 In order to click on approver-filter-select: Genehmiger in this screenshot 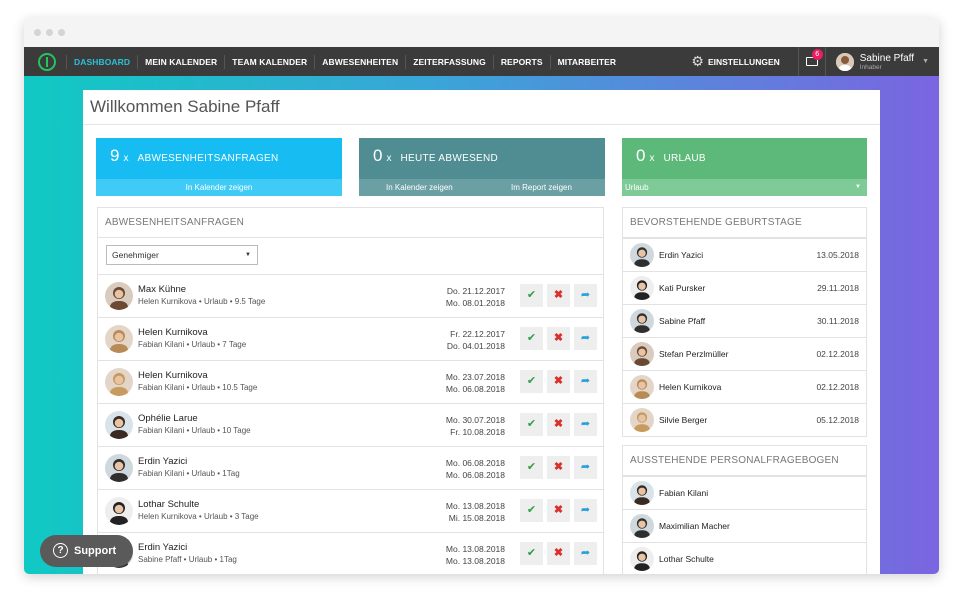, I will do `click(182, 255)`.